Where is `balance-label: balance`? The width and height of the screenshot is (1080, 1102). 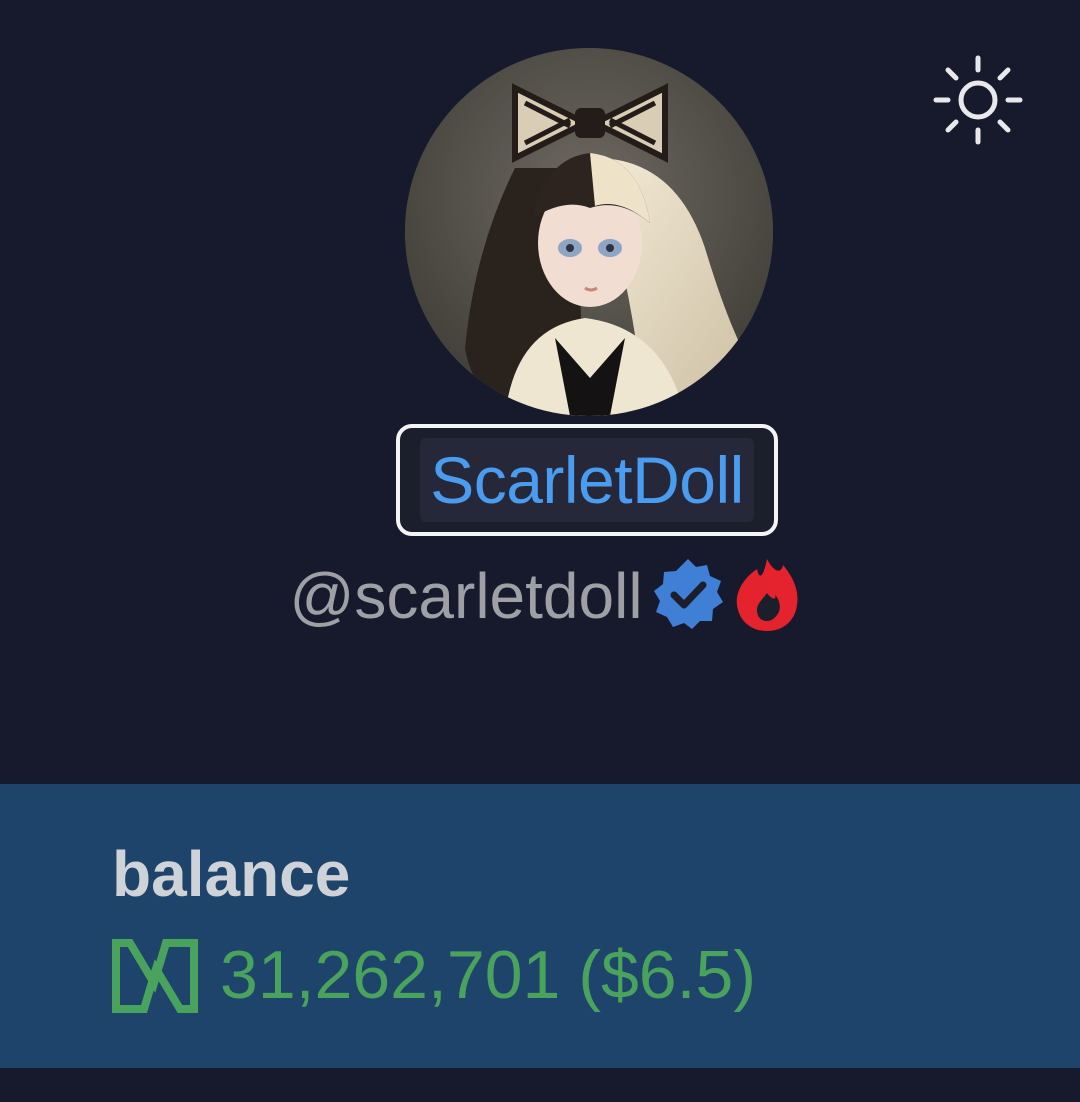 balance-label: balance is located at coordinates (231, 874).